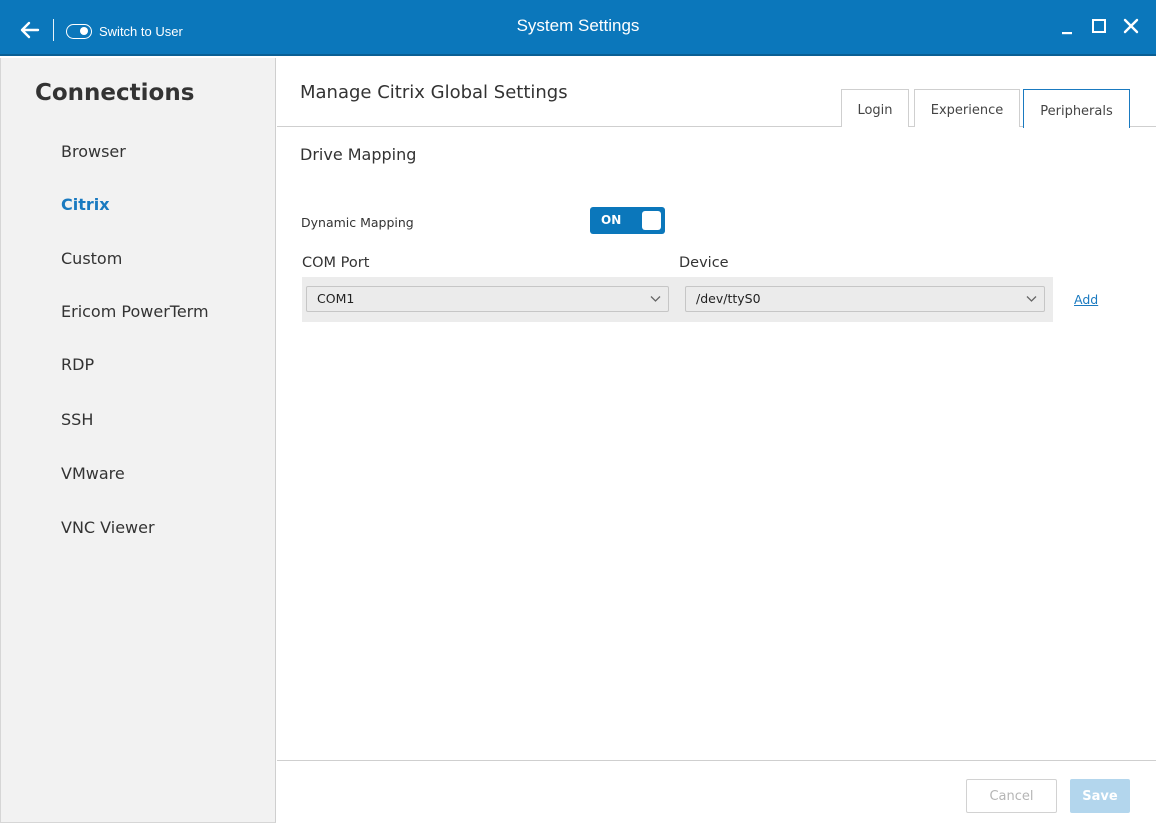  Describe the element at coordinates (91, 258) in the screenshot. I see `sidebar-item-custom: Custom` at that location.